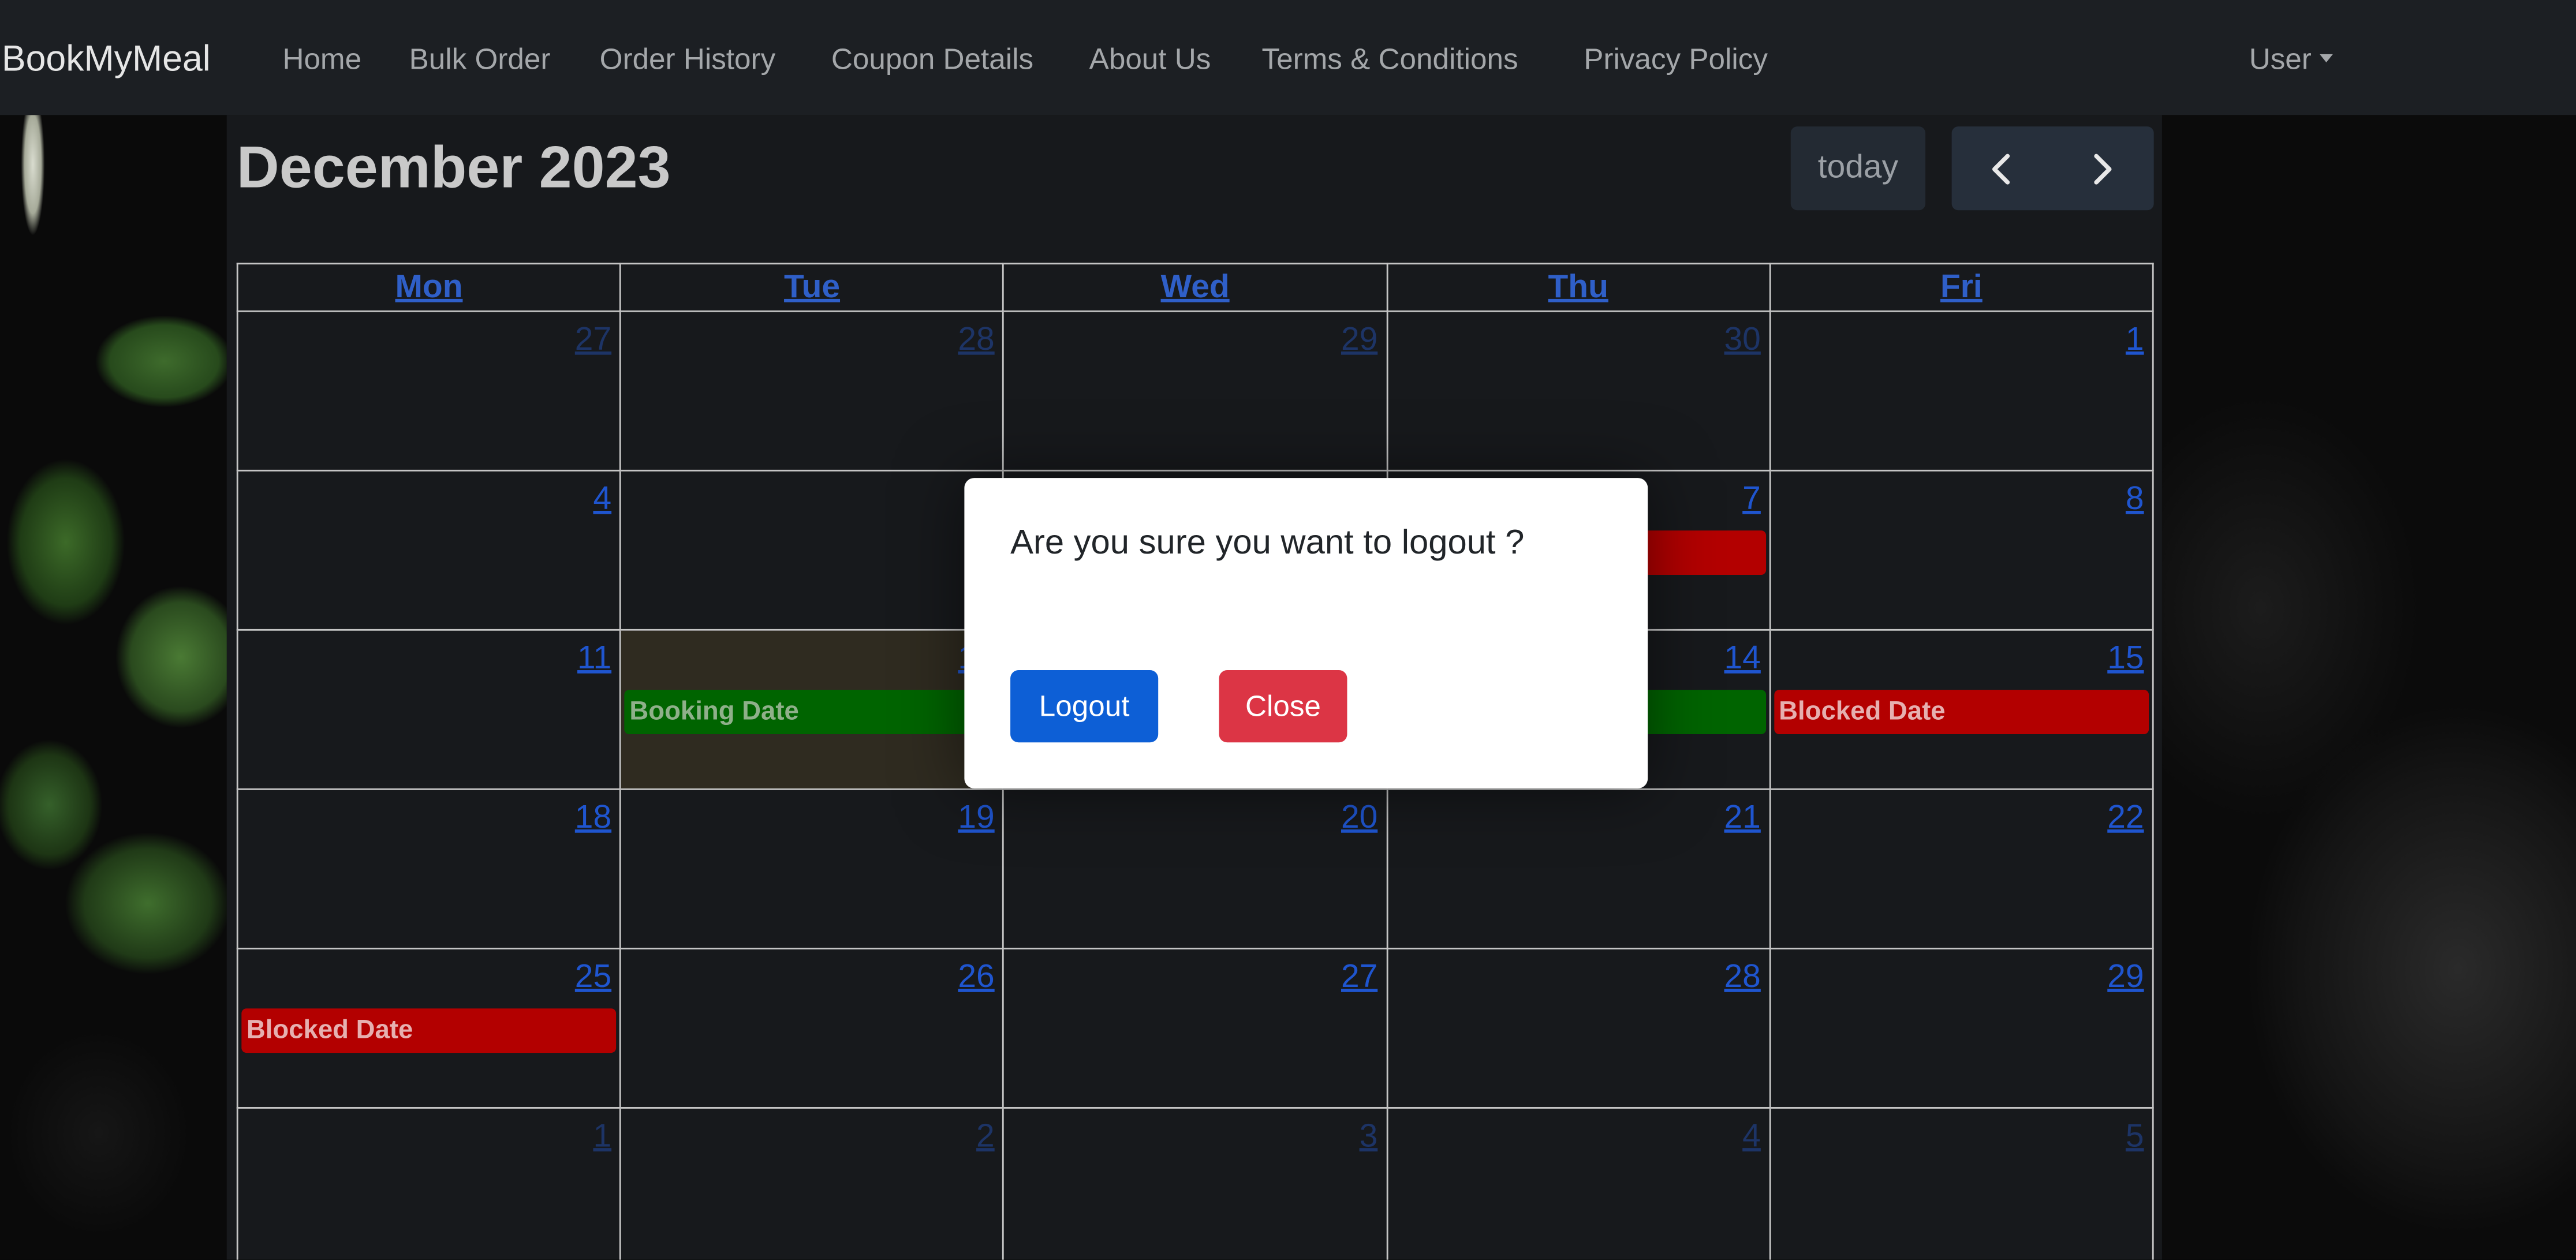  Describe the element at coordinates (106, 59) in the screenshot. I see `brand-logo: BookMyMeal` at that location.